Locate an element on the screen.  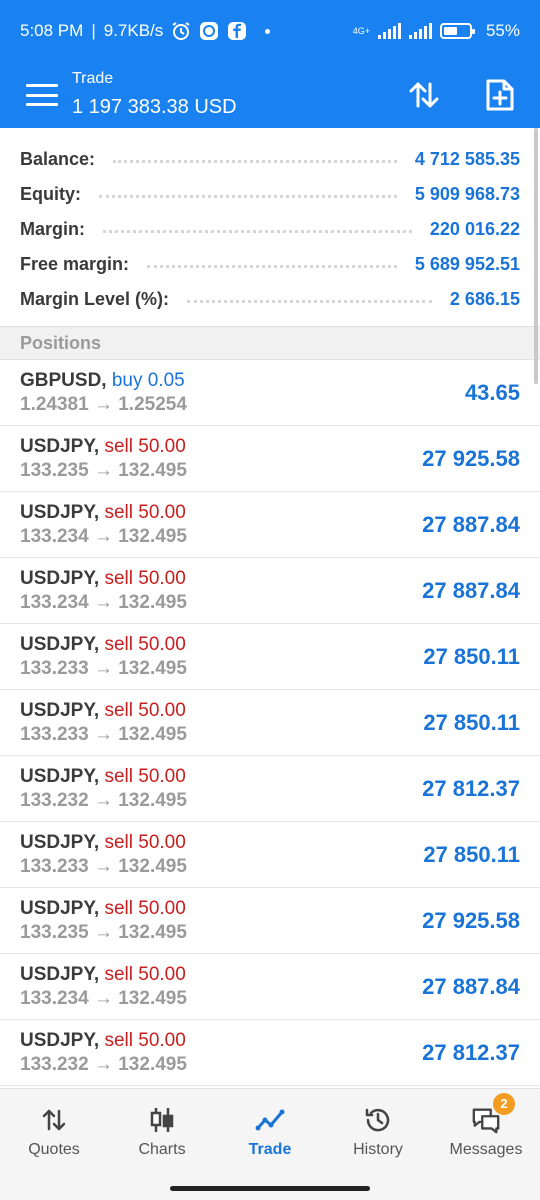
messages-icon: 2 is located at coordinates (493, 1113).